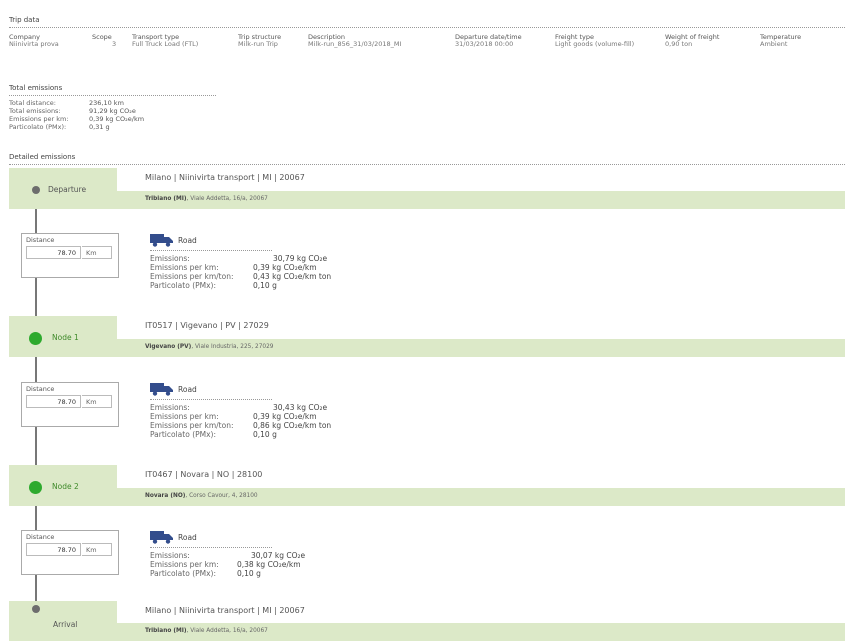 The width and height of the screenshot is (854, 641). I want to click on total-emissions-title: Total emissions, so click(36, 88).